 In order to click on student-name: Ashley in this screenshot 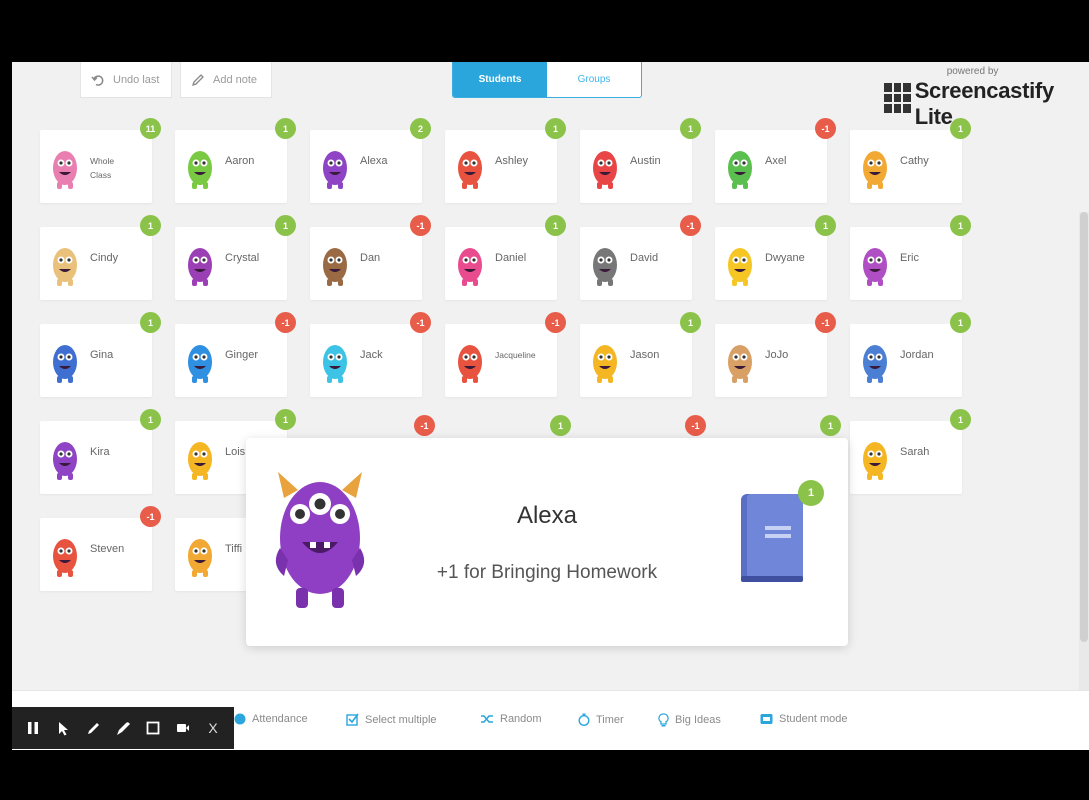, I will do `click(512, 161)`.